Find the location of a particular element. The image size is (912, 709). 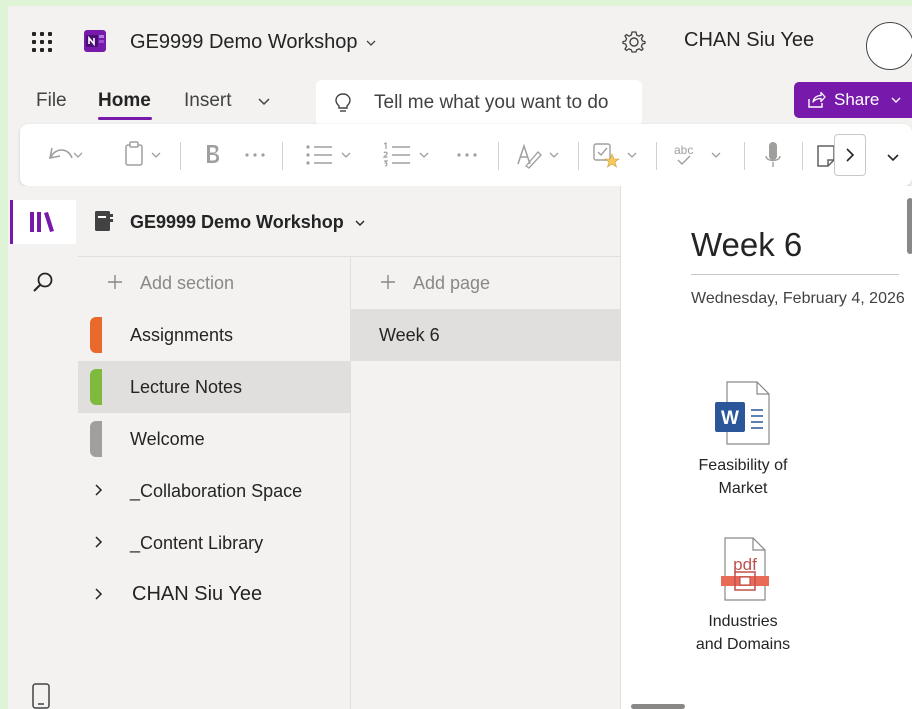

page-date: Wednesday, February 4, 2026 is located at coordinates (798, 298).